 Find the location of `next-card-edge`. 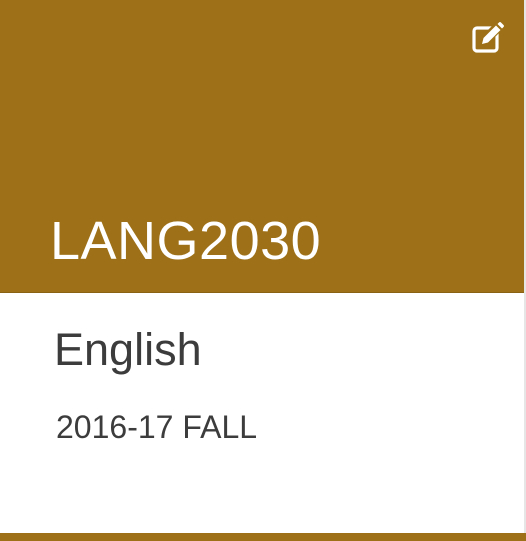

next-card-edge is located at coordinates (263, 537).